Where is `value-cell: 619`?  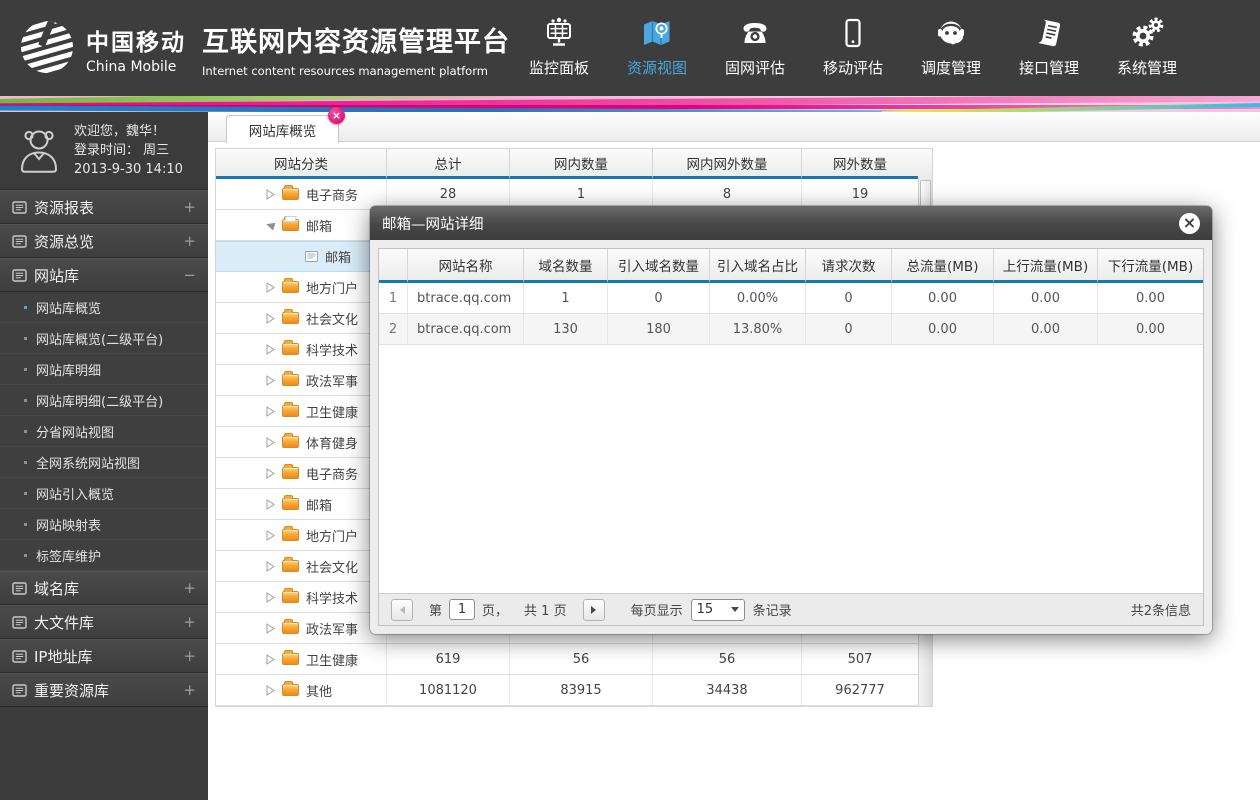
value-cell: 619 is located at coordinates (447, 659).